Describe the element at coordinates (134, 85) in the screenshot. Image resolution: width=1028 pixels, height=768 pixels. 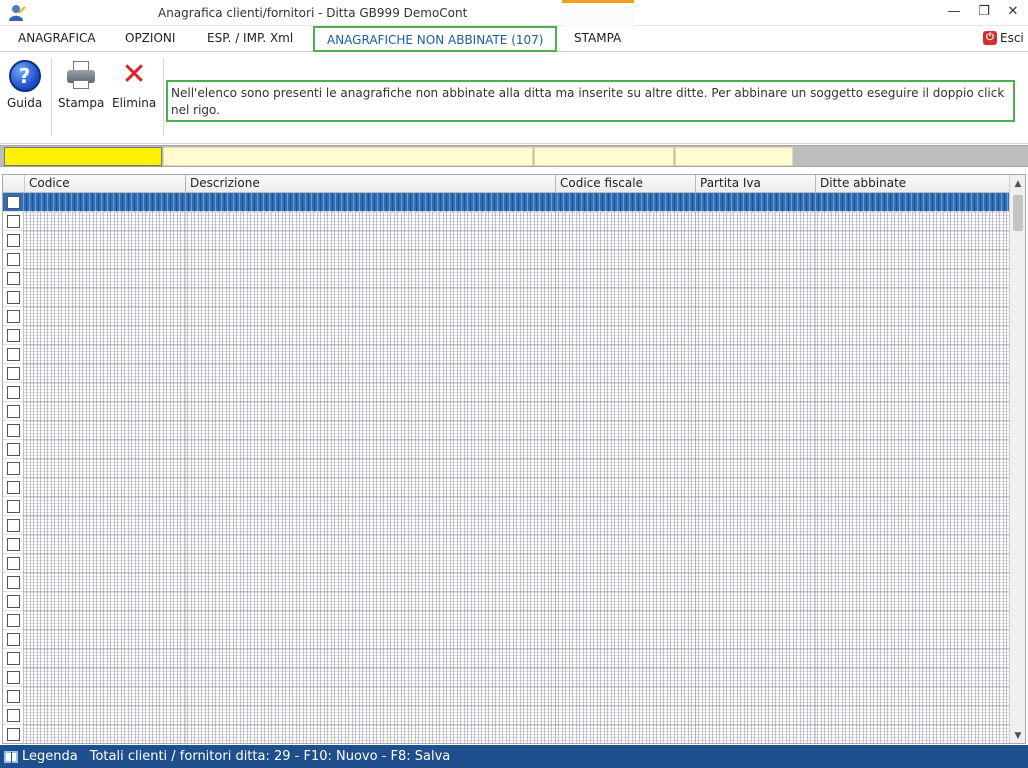
I see `delete-button: ✕ Elimina` at that location.